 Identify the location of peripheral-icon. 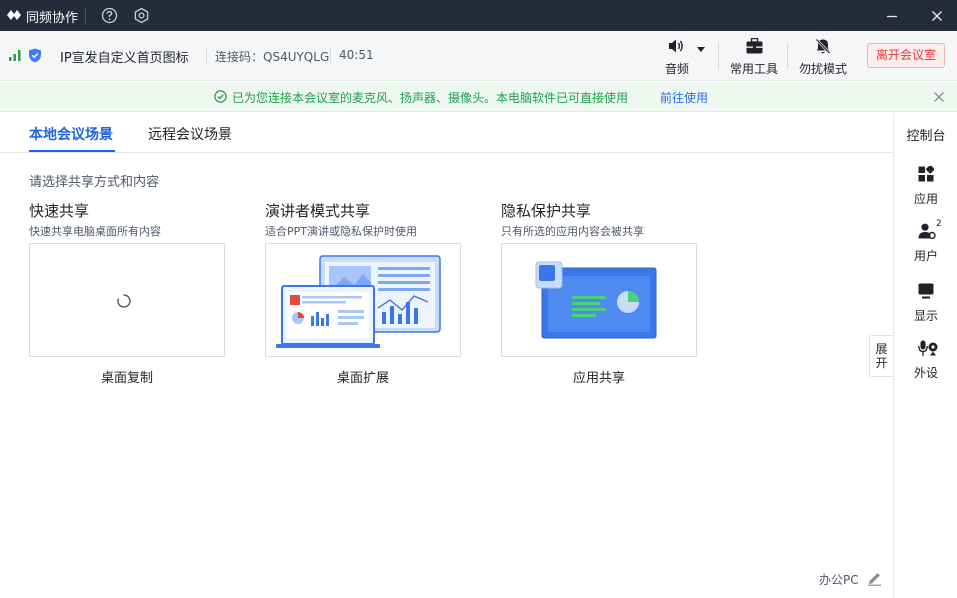
(928, 348).